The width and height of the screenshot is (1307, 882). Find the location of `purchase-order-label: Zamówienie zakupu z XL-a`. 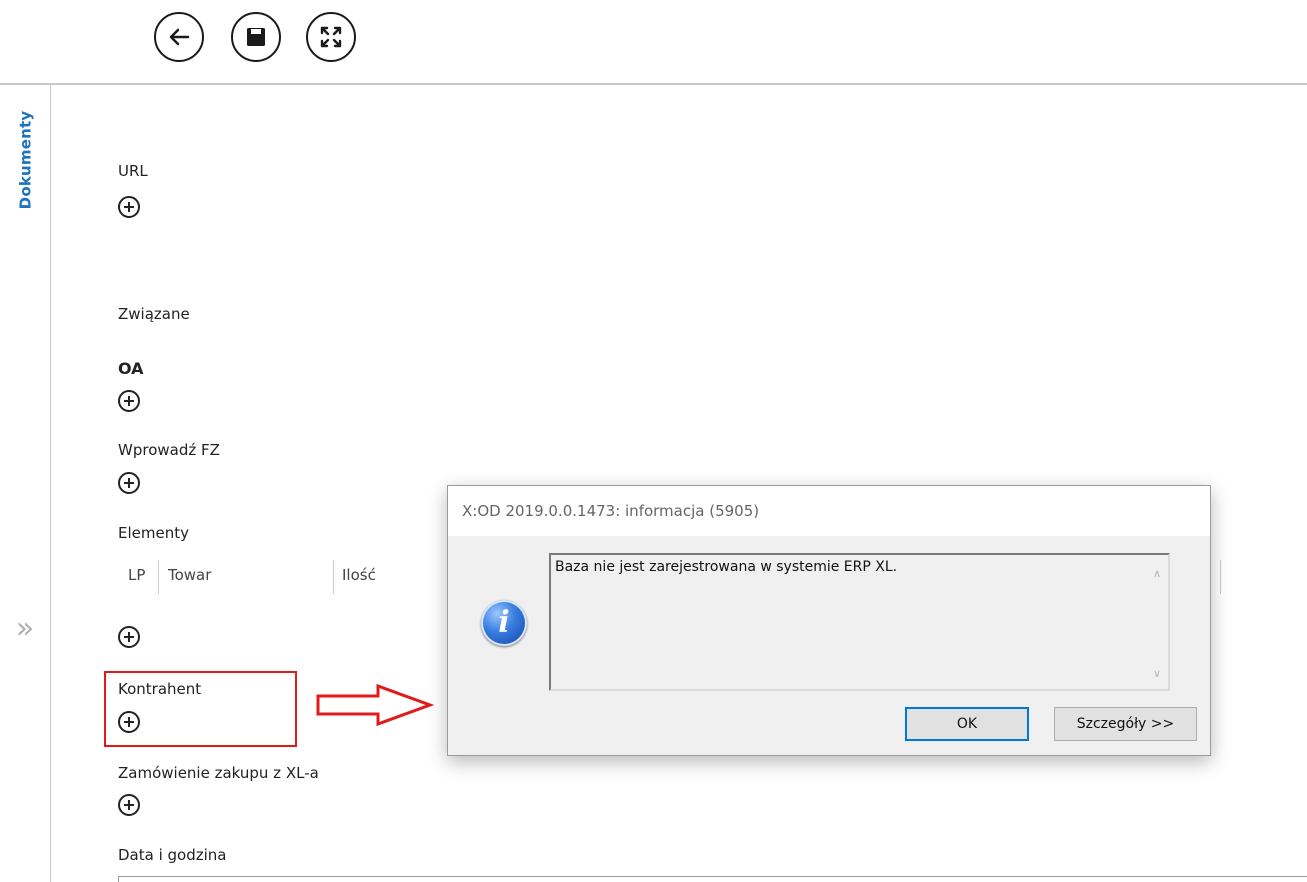

purchase-order-label: Zamówienie zakupu z XL-a is located at coordinates (218, 773).